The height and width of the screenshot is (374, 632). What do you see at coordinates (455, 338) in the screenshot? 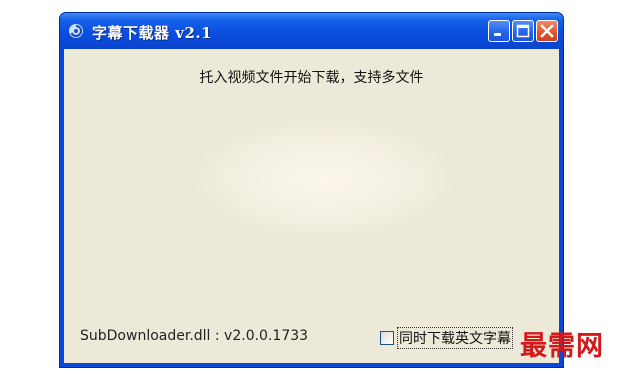
I see `english-subtitle-label: 同时下载英文字幕` at bounding box center [455, 338].